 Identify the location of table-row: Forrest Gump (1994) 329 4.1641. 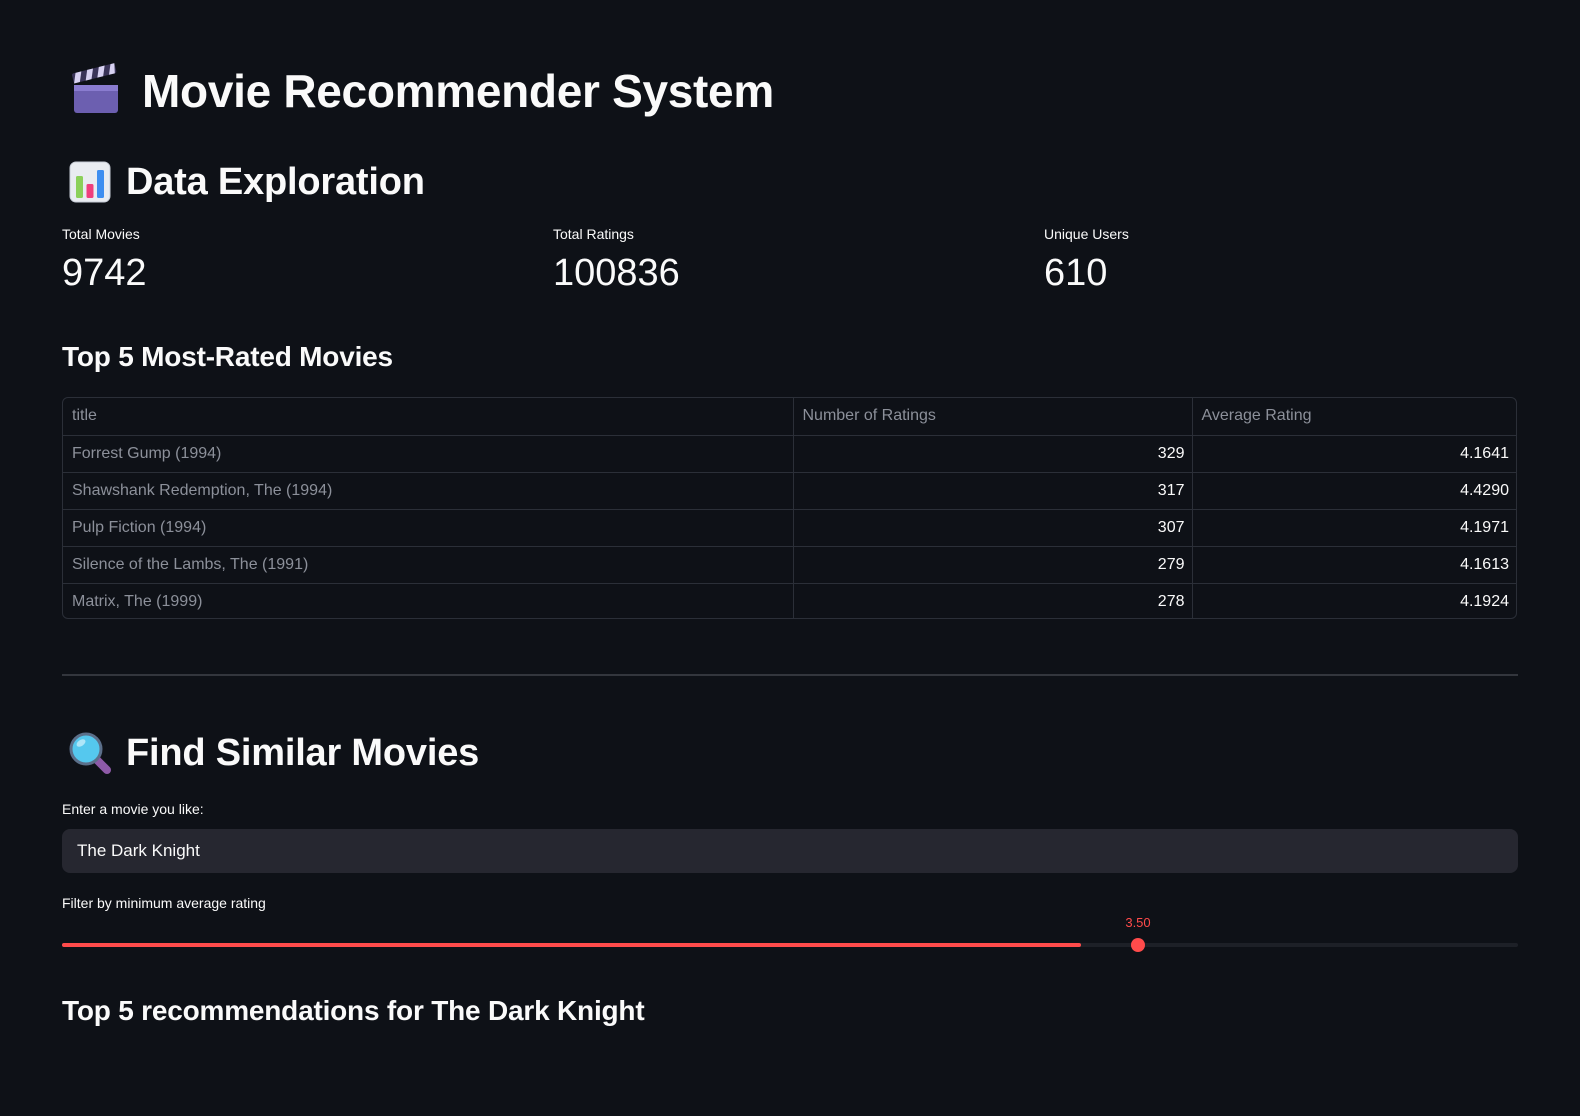
(789, 454).